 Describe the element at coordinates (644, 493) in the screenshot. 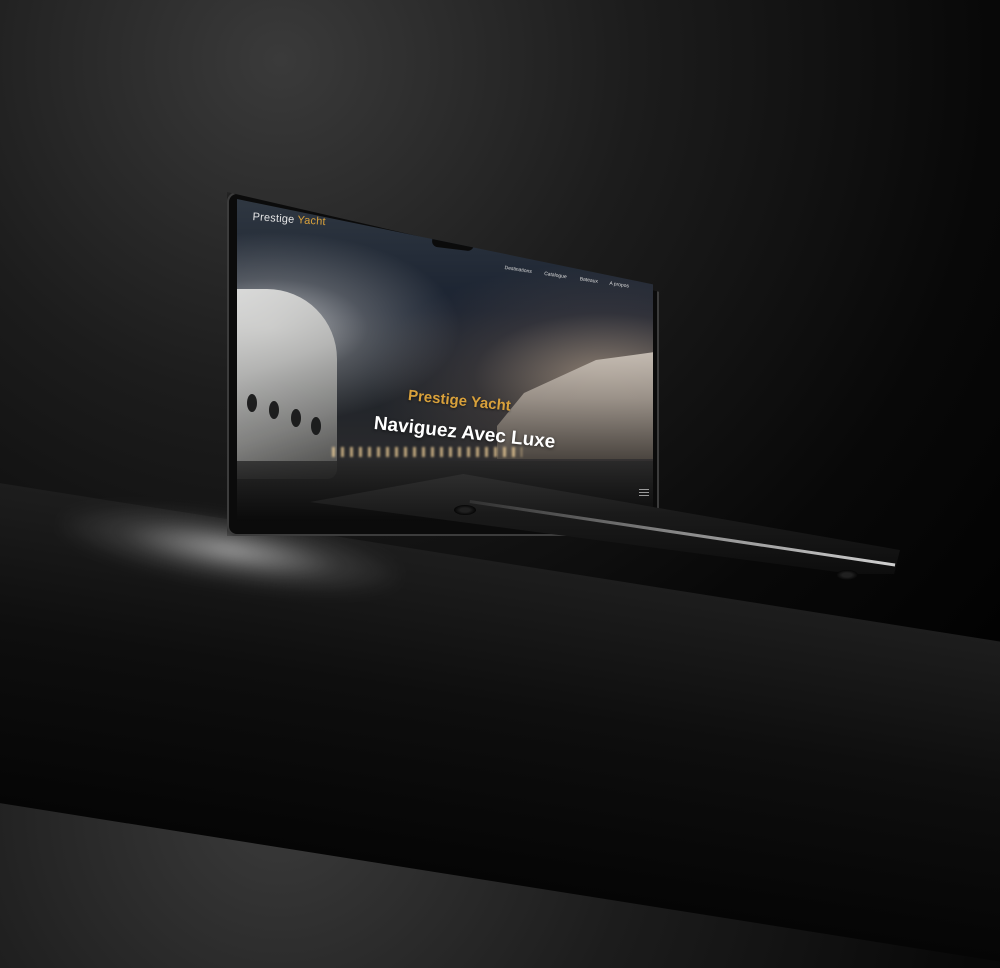

I see `hamburger-icon` at that location.